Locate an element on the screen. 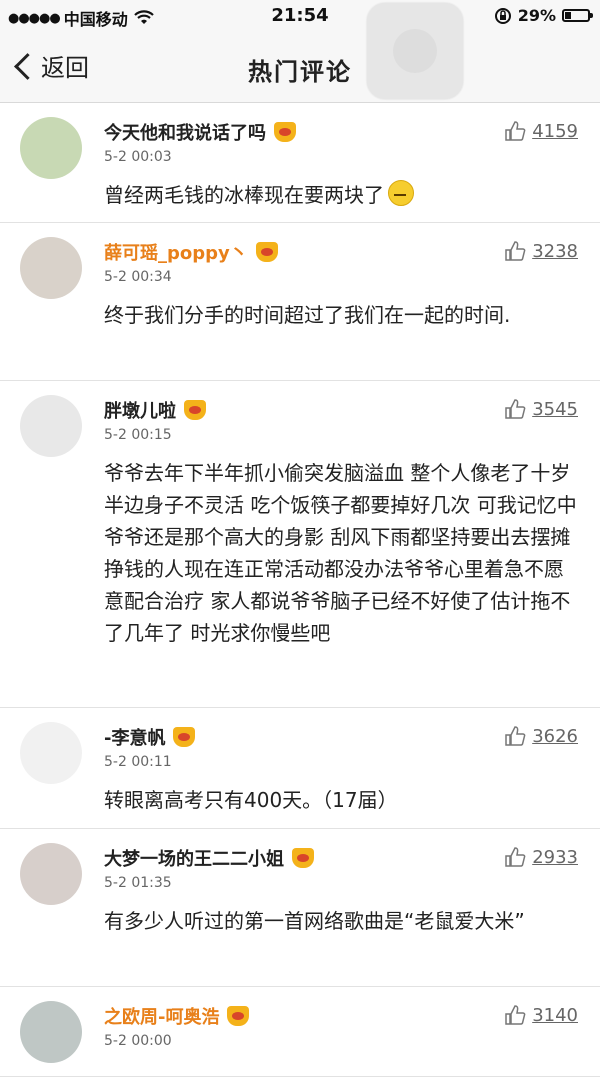 The width and height of the screenshot is (600, 1077). comment-username: -李意帆 is located at coordinates (150, 737).